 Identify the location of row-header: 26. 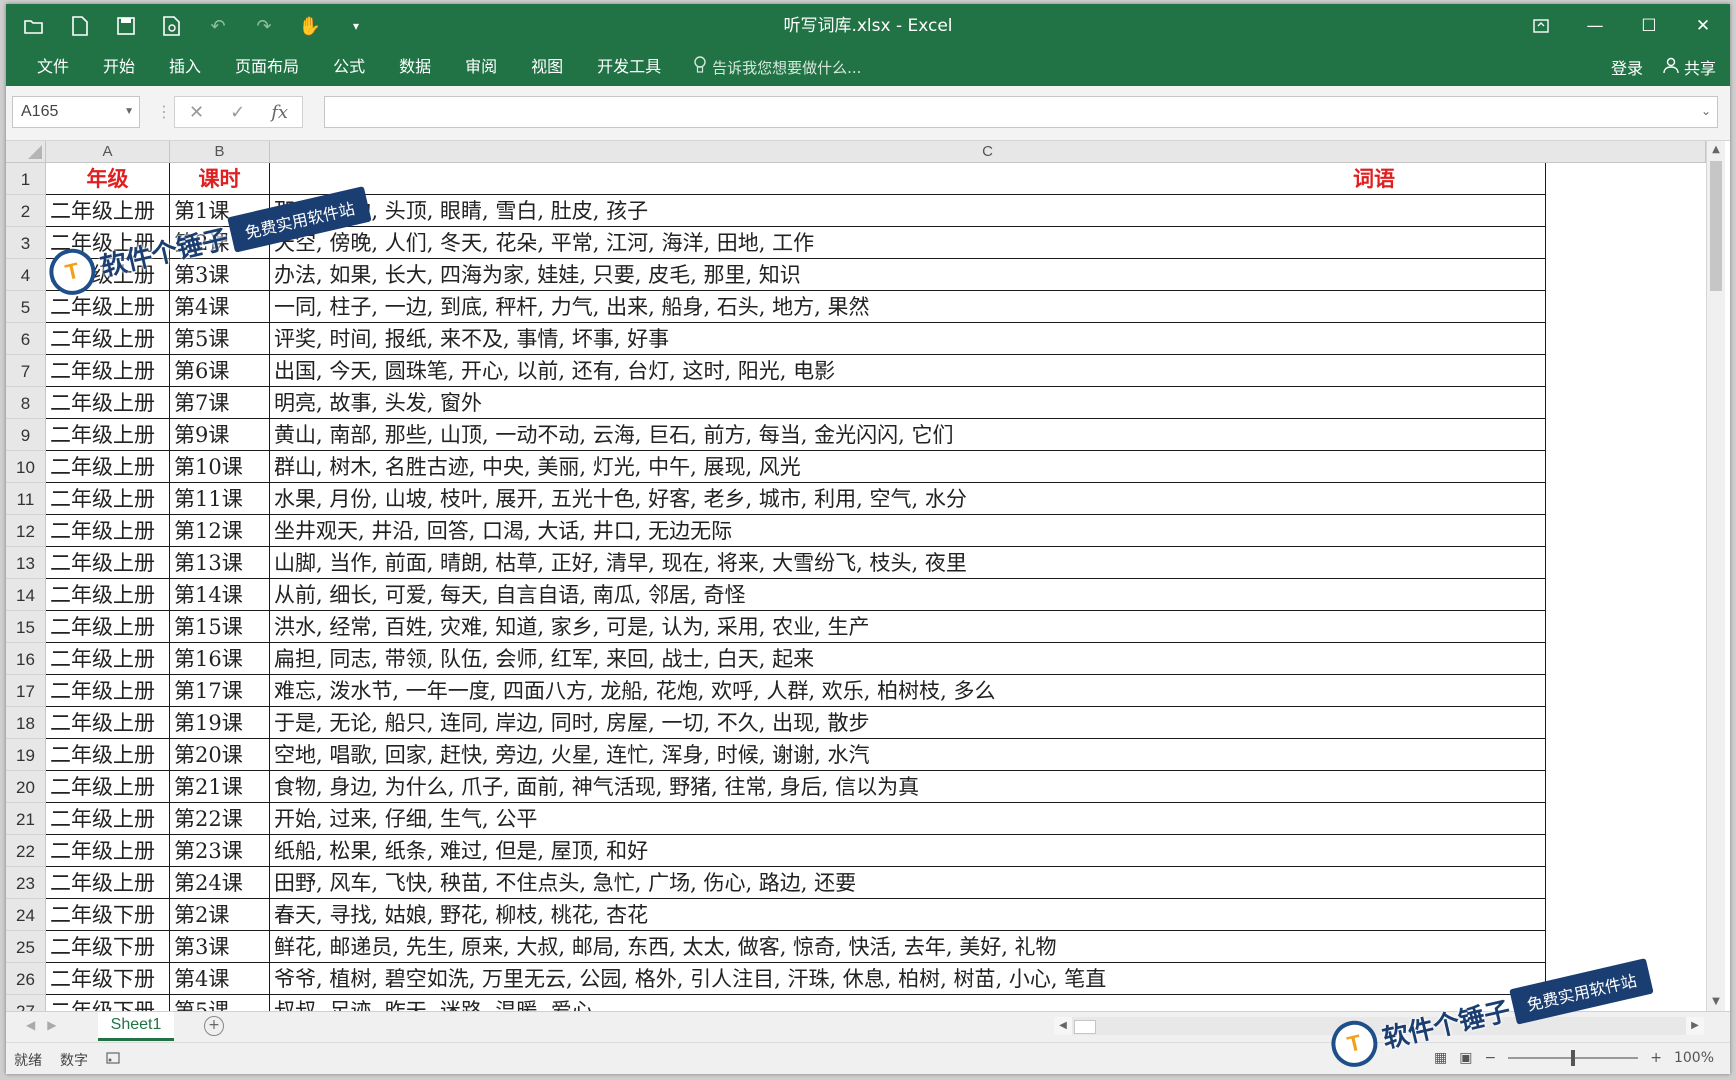
(26, 979).